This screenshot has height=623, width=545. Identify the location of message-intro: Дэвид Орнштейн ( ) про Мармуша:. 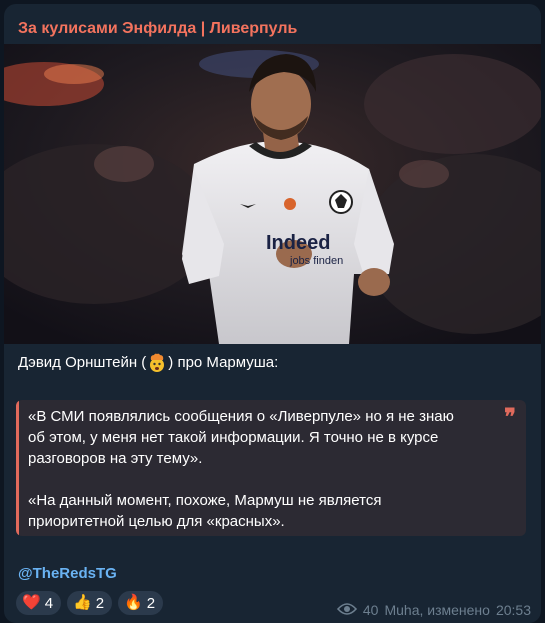
(148, 363).